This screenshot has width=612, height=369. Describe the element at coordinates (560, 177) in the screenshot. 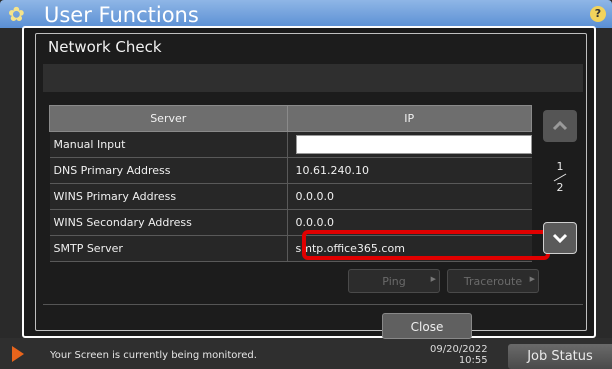

I see `page-indicator: 1 2` at that location.